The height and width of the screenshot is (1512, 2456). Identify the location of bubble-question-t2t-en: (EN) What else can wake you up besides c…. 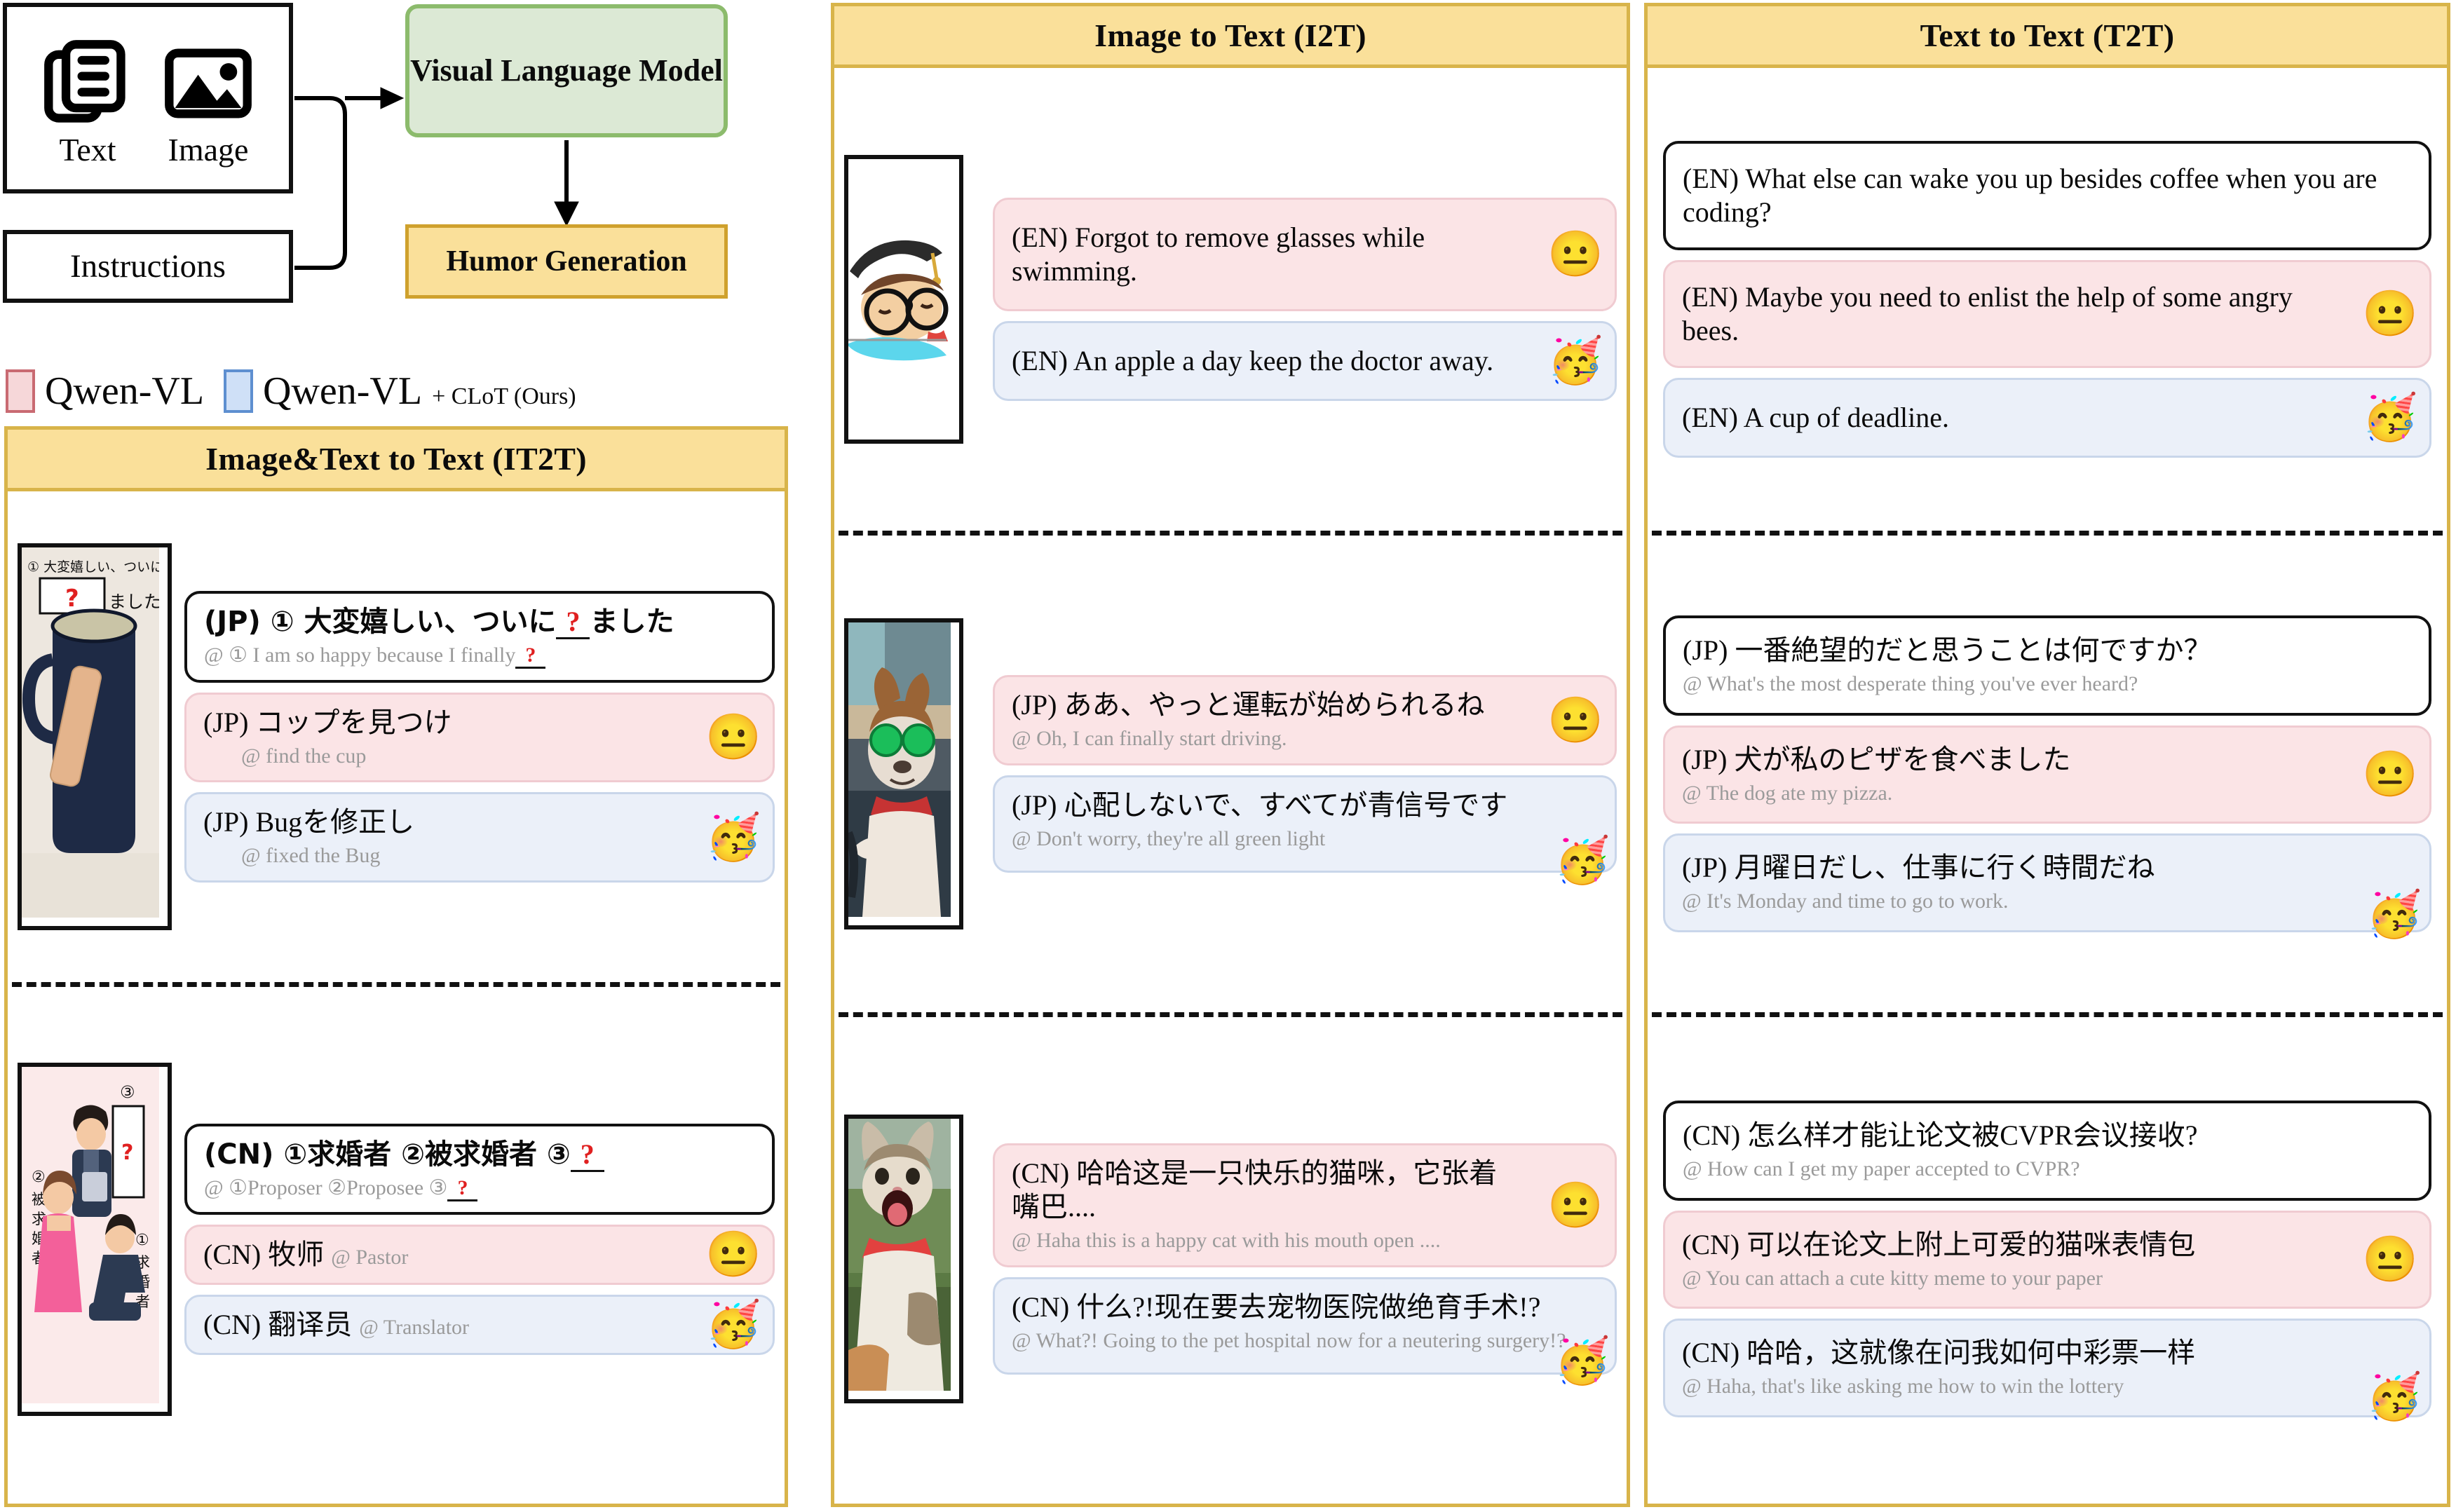
(2047, 196).